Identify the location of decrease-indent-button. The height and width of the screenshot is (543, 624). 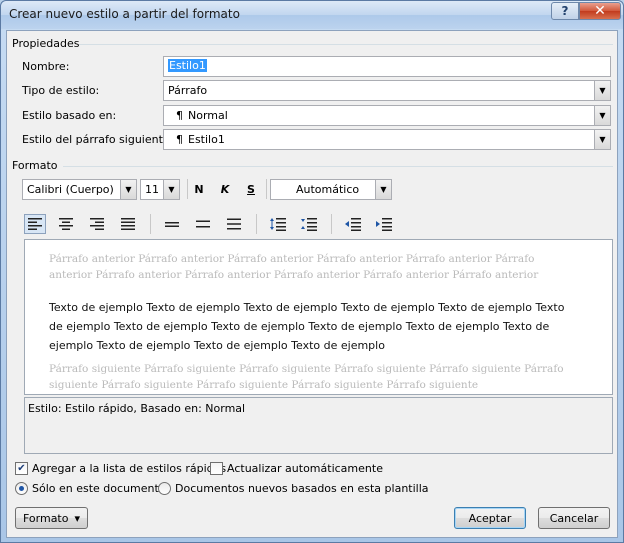
(353, 224).